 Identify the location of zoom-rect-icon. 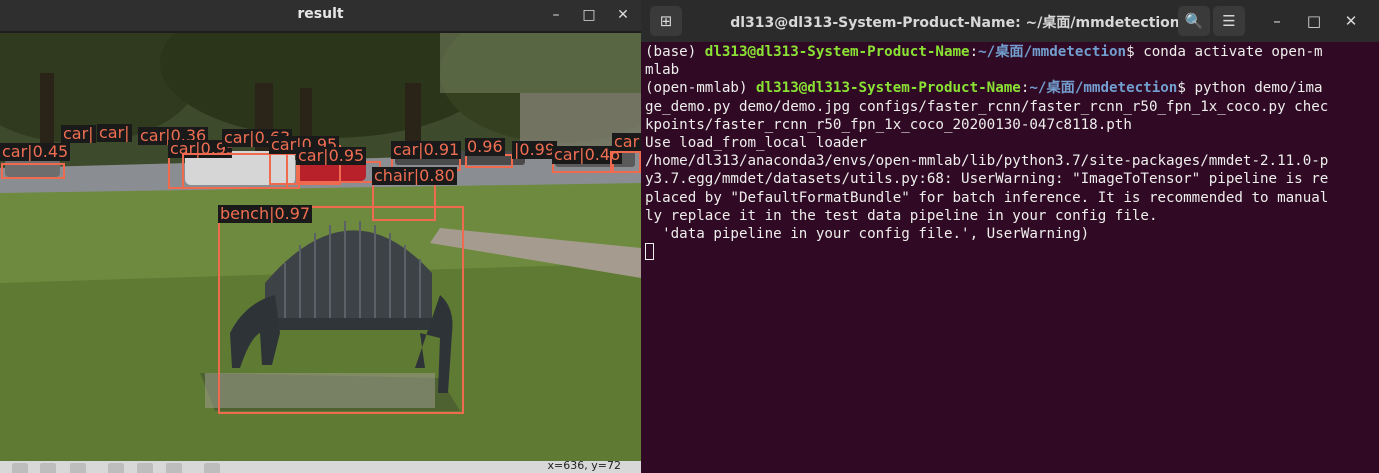
(145, 468).